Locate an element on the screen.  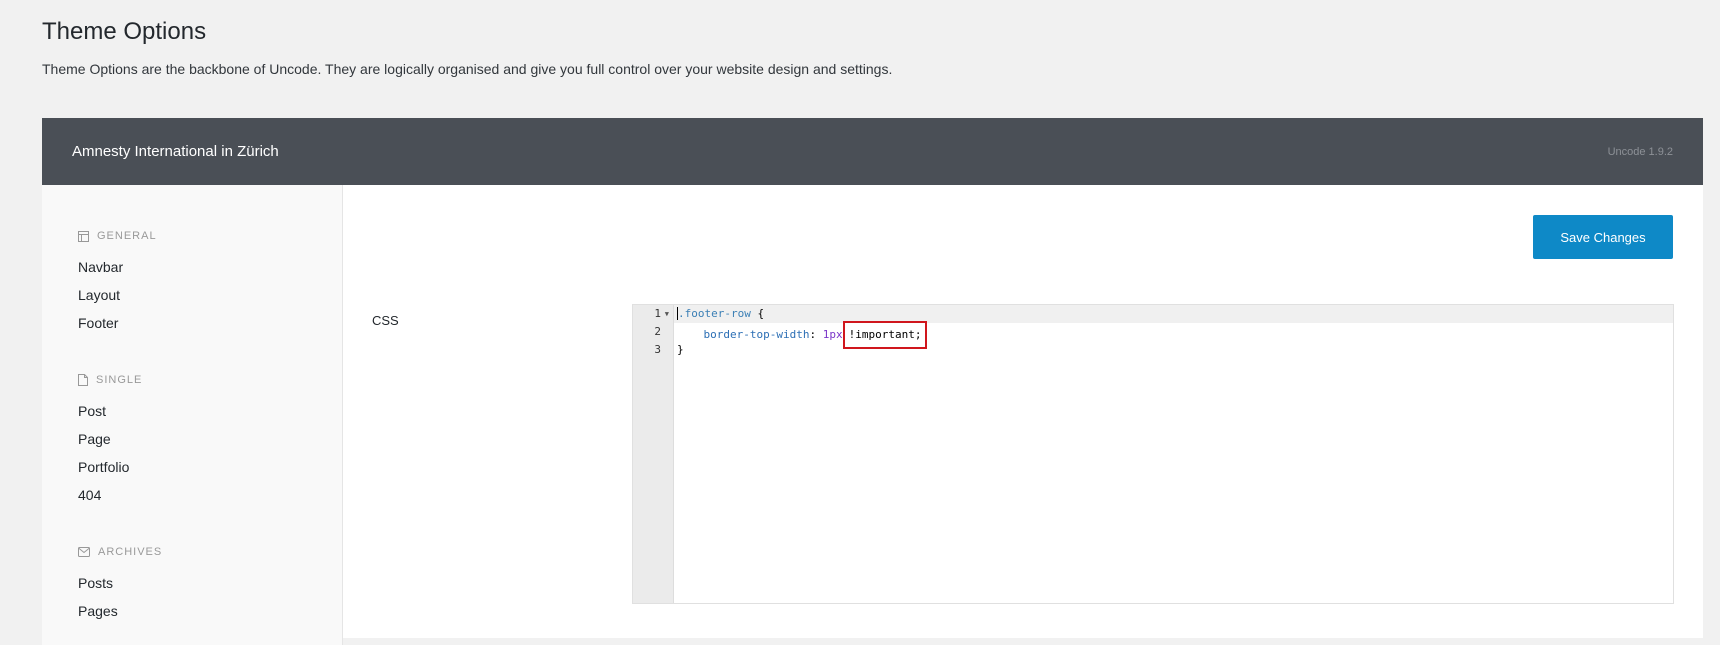
nav-group-archives: ARCHIVES Posts Pages is located at coordinates (120, 584).